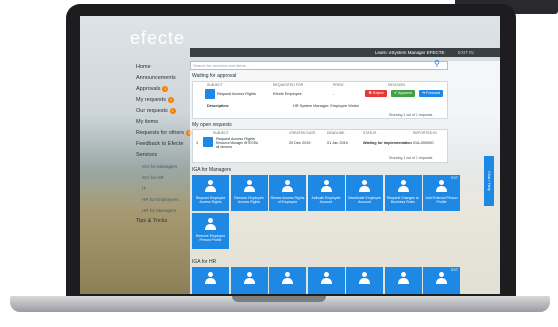 The height and width of the screenshot is (327, 558). I want to click on forward-button: ➜ Forward, so click(431, 93).